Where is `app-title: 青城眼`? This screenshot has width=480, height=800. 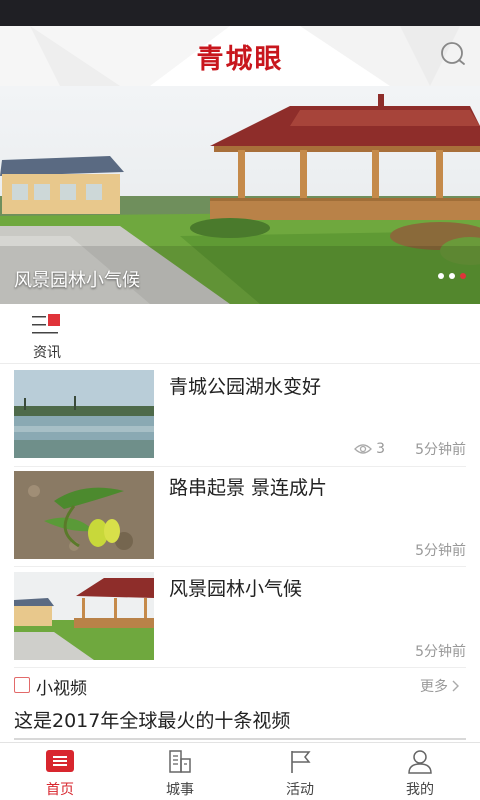
app-title: 青城眼 is located at coordinates (240, 59).